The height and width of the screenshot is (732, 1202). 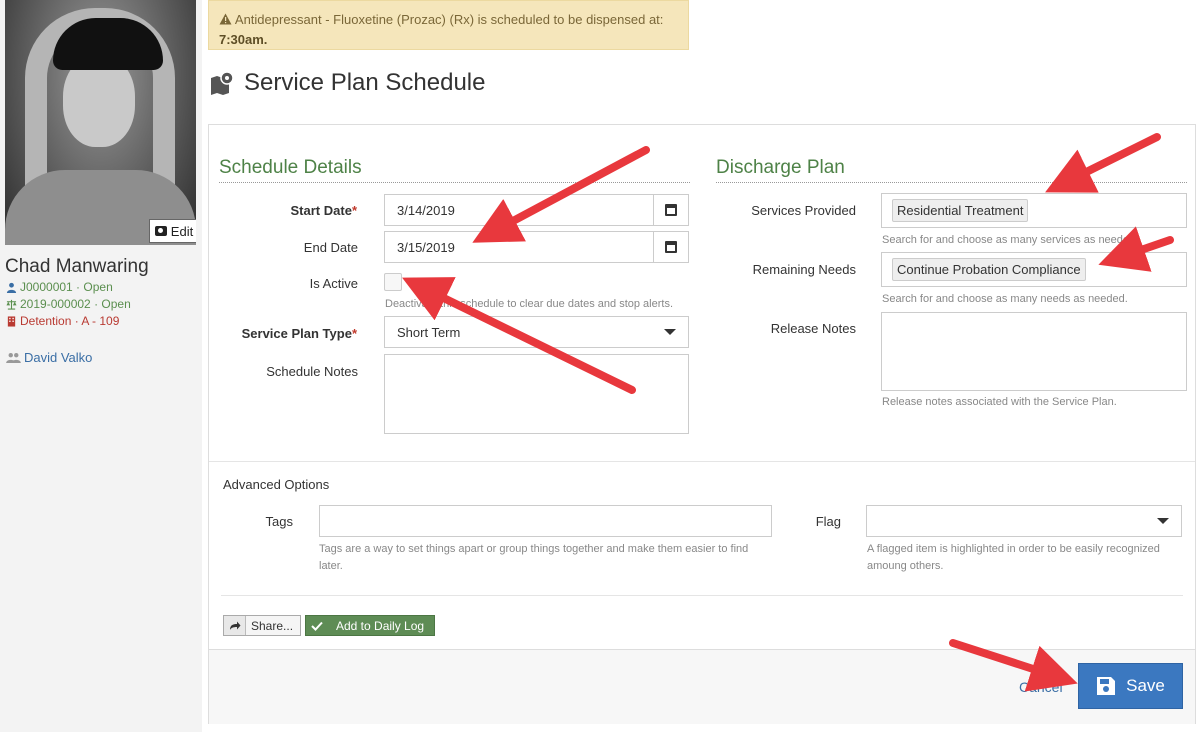 What do you see at coordinates (11, 304) in the screenshot?
I see `scales-icon` at bounding box center [11, 304].